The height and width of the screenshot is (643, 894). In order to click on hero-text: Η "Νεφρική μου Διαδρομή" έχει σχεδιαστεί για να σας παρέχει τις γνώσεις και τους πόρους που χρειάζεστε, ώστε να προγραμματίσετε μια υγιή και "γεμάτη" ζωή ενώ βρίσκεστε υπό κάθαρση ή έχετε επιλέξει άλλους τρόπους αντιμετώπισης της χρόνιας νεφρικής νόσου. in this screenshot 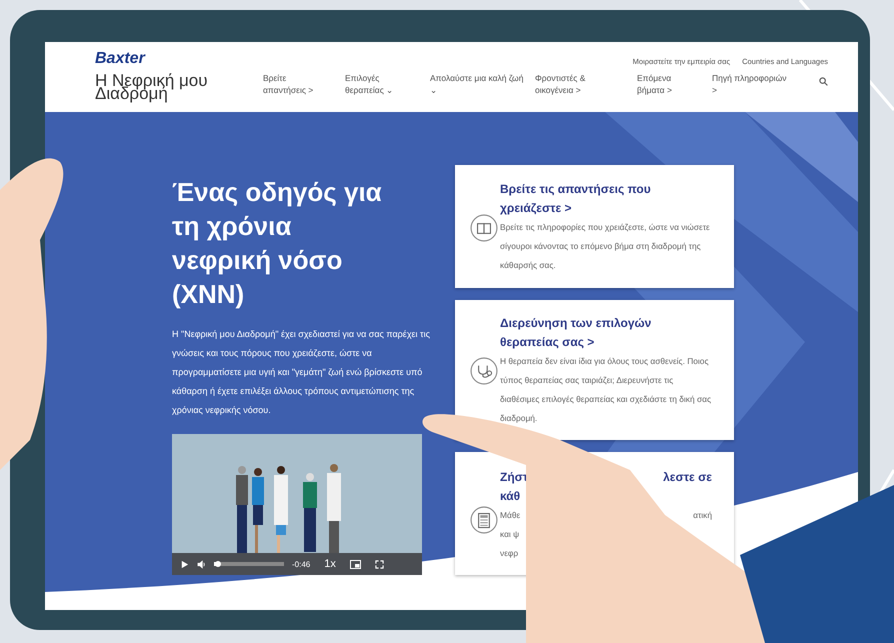, I will do `click(301, 372)`.